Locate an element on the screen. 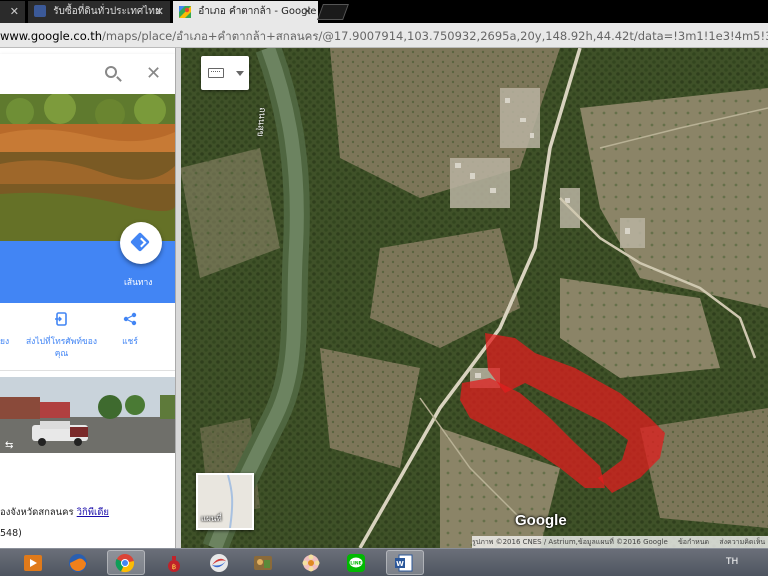 This screenshot has height=576, width=768. money-bag-icon: ฿ is located at coordinates (174, 564).